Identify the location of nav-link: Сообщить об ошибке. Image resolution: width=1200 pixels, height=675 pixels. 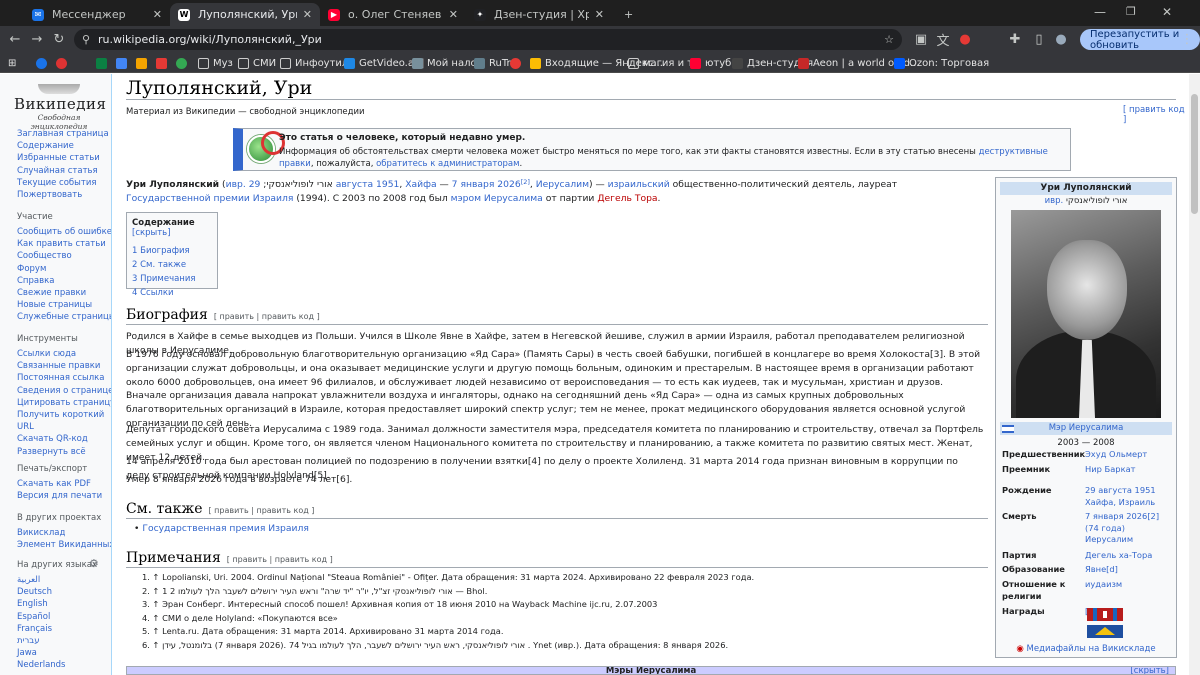
(64, 232).